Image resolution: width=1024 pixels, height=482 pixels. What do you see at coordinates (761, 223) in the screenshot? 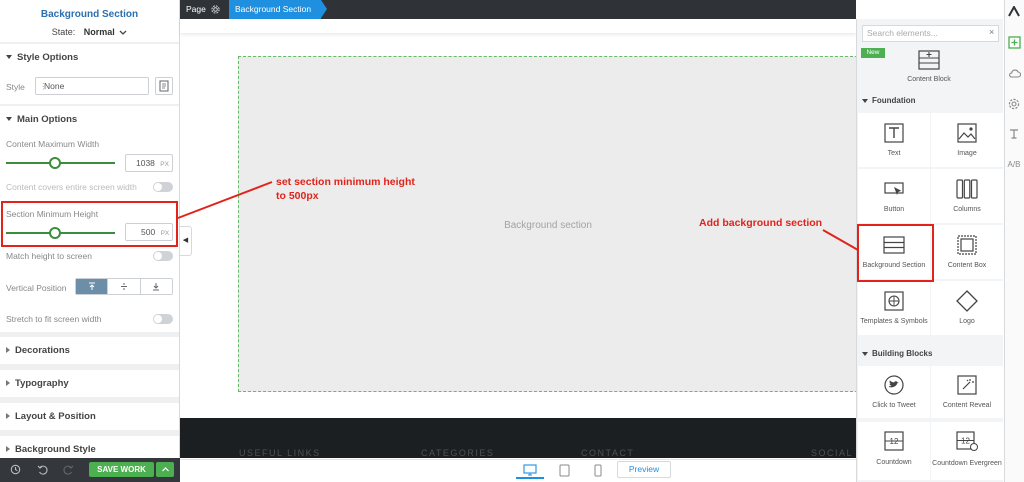
I see `annotation-add-section-note: Add background section` at bounding box center [761, 223].